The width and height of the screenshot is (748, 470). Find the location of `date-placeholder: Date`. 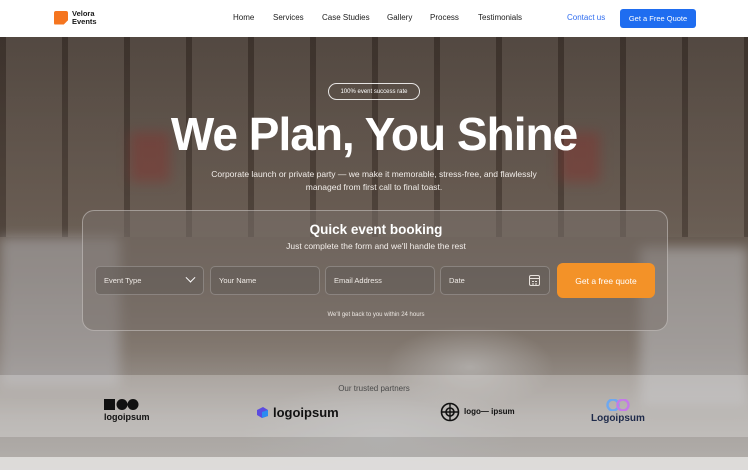

date-placeholder: Date is located at coordinates (457, 280).